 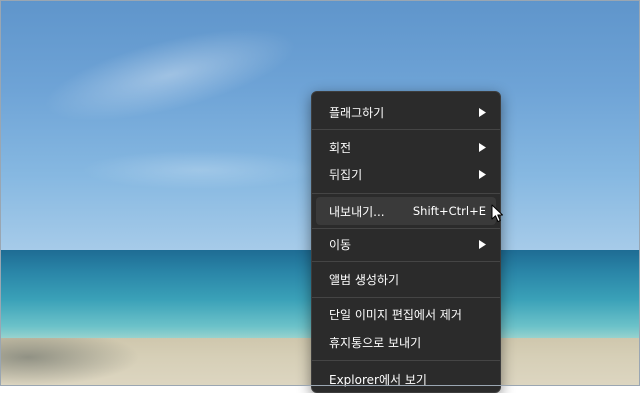 What do you see at coordinates (406, 279) in the screenshot?
I see `menu-item-create-album: 앨범 생성하기` at bounding box center [406, 279].